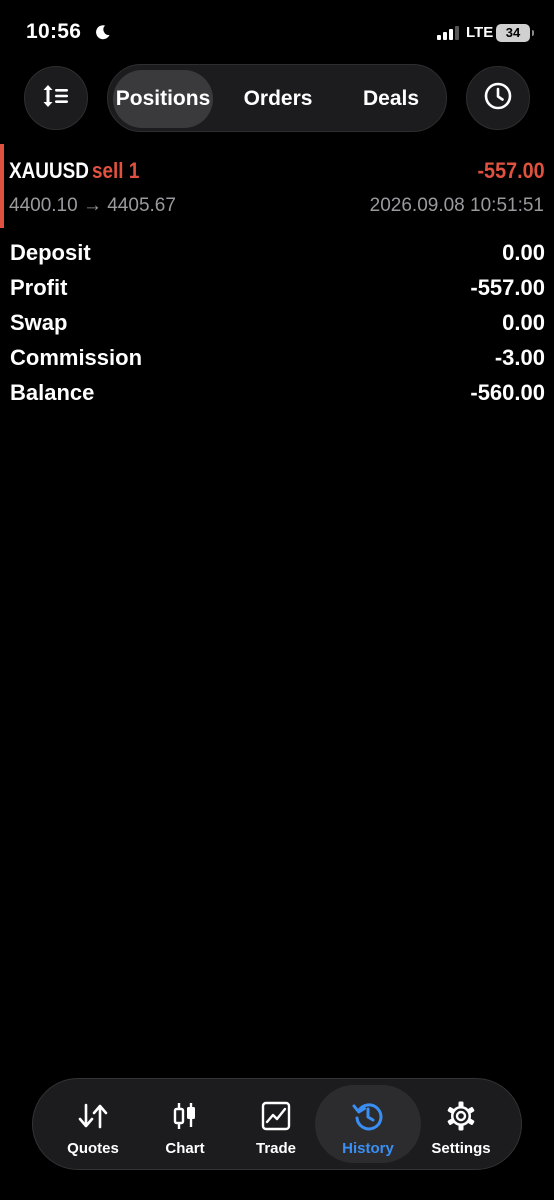  What do you see at coordinates (276, 1148) in the screenshot?
I see `nav-label: Trade` at bounding box center [276, 1148].